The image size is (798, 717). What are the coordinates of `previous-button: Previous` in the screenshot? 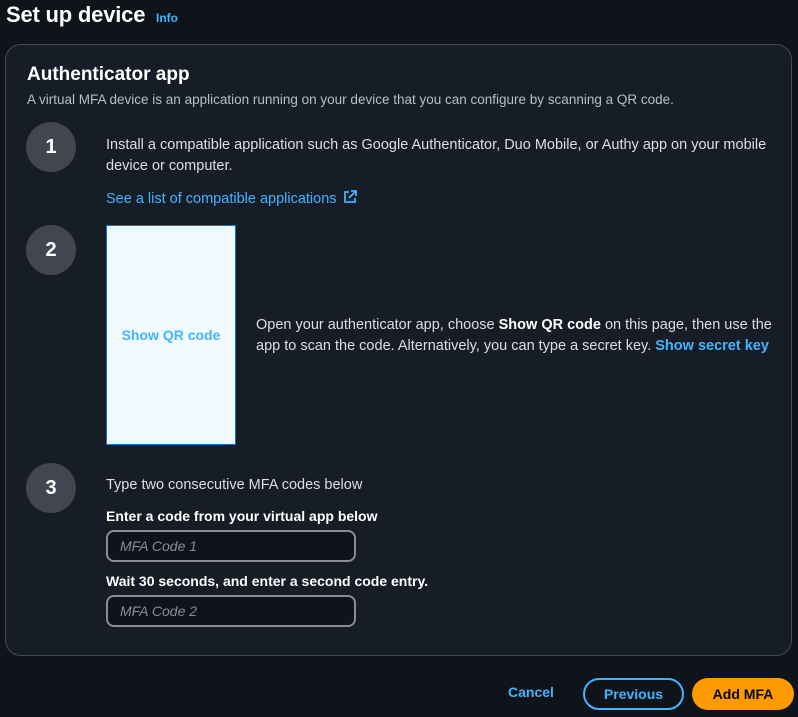 It's located at (633, 694).